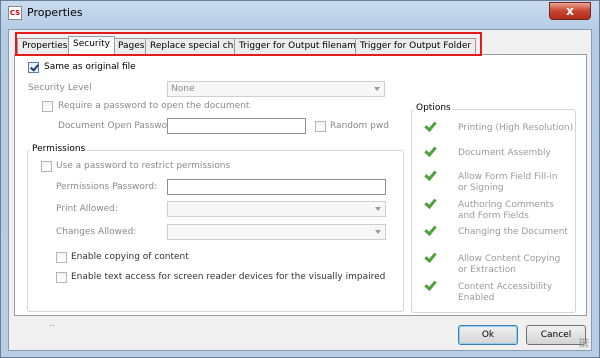  What do you see at coordinates (183, 89) in the screenshot?
I see `security-level-value: None` at bounding box center [183, 89].